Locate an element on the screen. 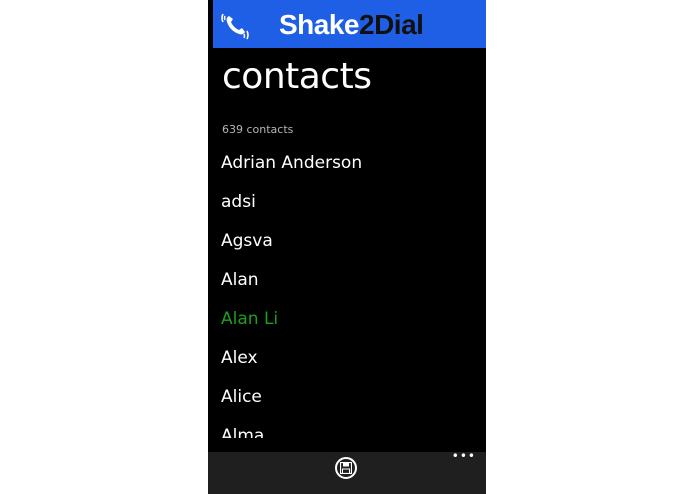 This screenshot has height=494, width=695. app-header: Shake2Dial is located at coordinates (349, 24).